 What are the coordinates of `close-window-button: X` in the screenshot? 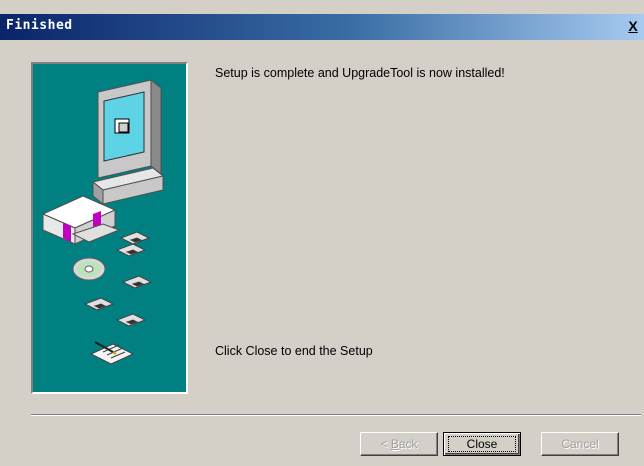 It's located at (633, 26).